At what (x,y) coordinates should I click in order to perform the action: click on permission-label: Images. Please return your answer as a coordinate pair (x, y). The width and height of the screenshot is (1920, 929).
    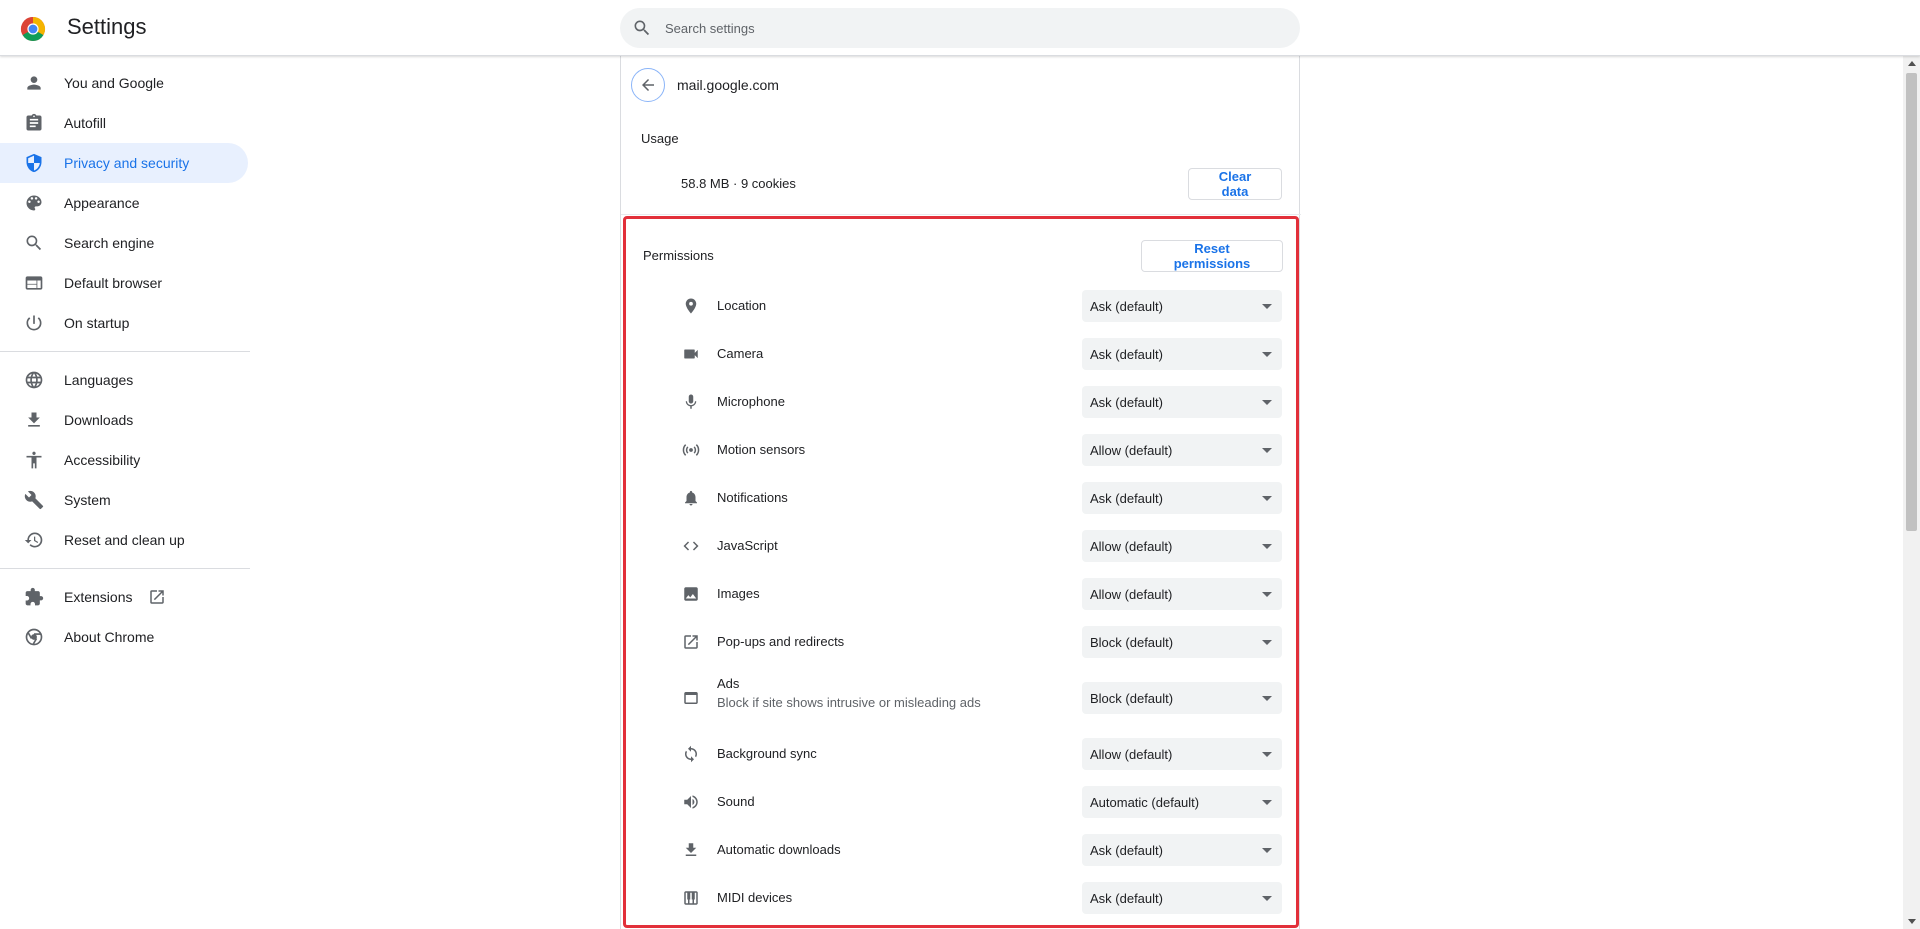
    Looking at the image, I should click on (738, 593).